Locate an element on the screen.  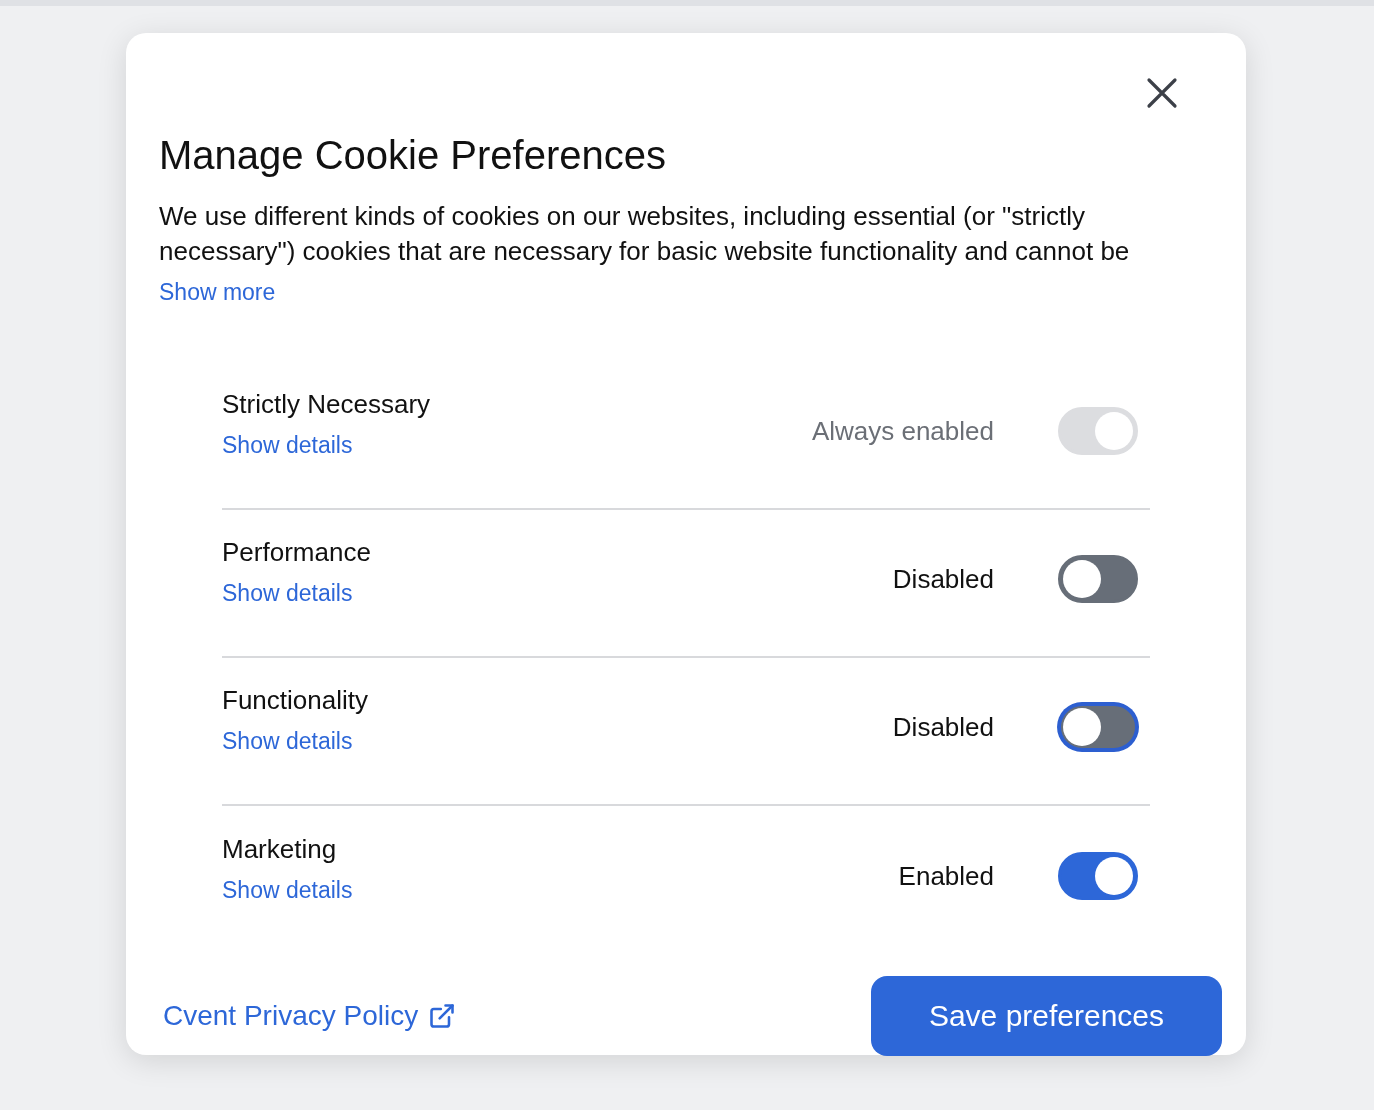
status-label: Always enabled is located at coordinates (902, 431).